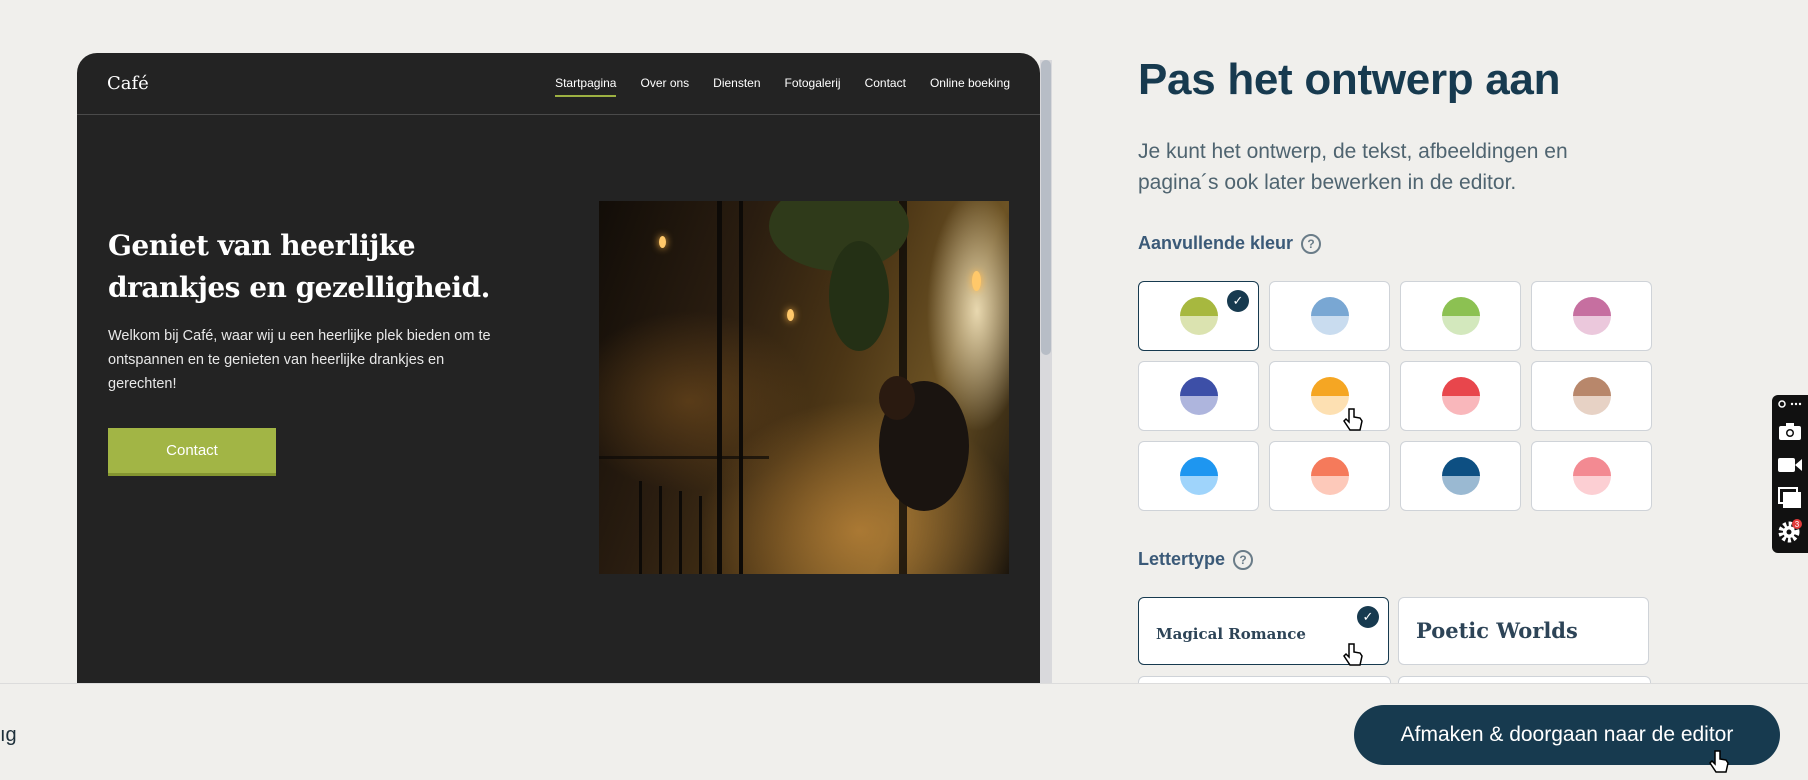  I want to click on back-link: ıg, so click(8, 735).